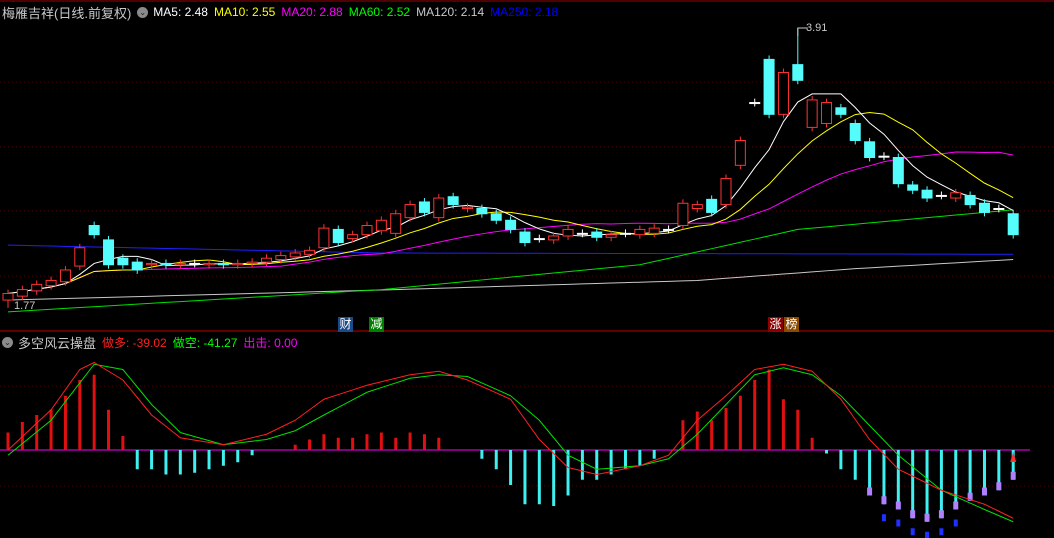  Describe the element at coordinates (510, 249) in the screenshot. I see `ma250-line` at that location.